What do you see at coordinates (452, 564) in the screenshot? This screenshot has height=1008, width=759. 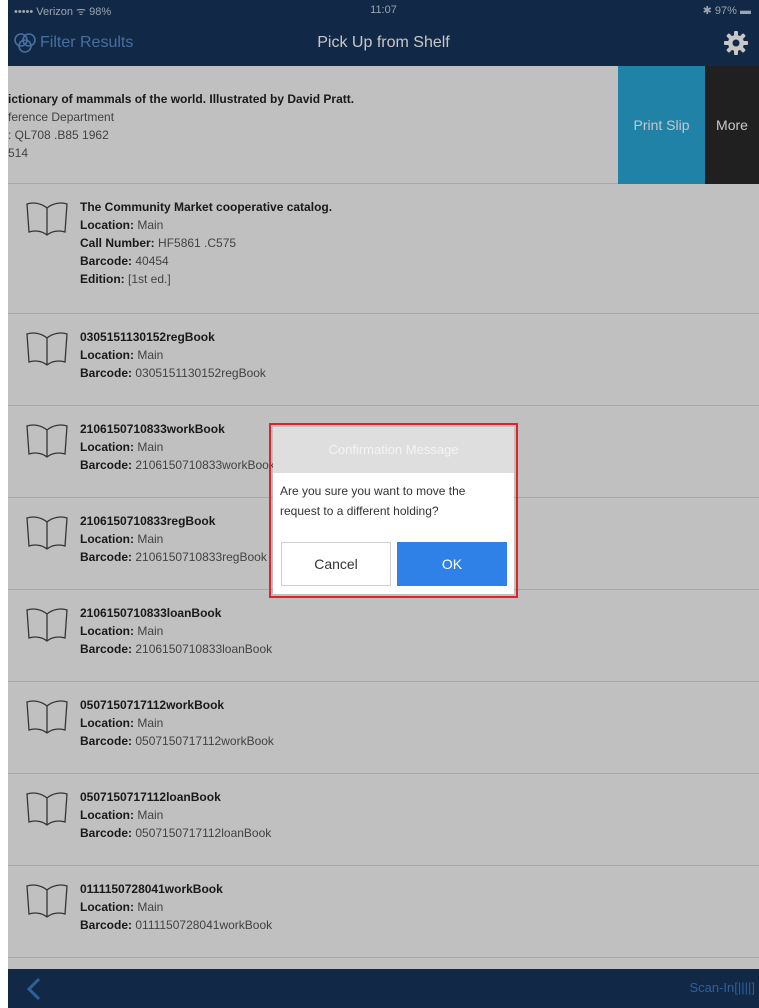 I see `ok-button: OK` at bounding box center [452, 564].